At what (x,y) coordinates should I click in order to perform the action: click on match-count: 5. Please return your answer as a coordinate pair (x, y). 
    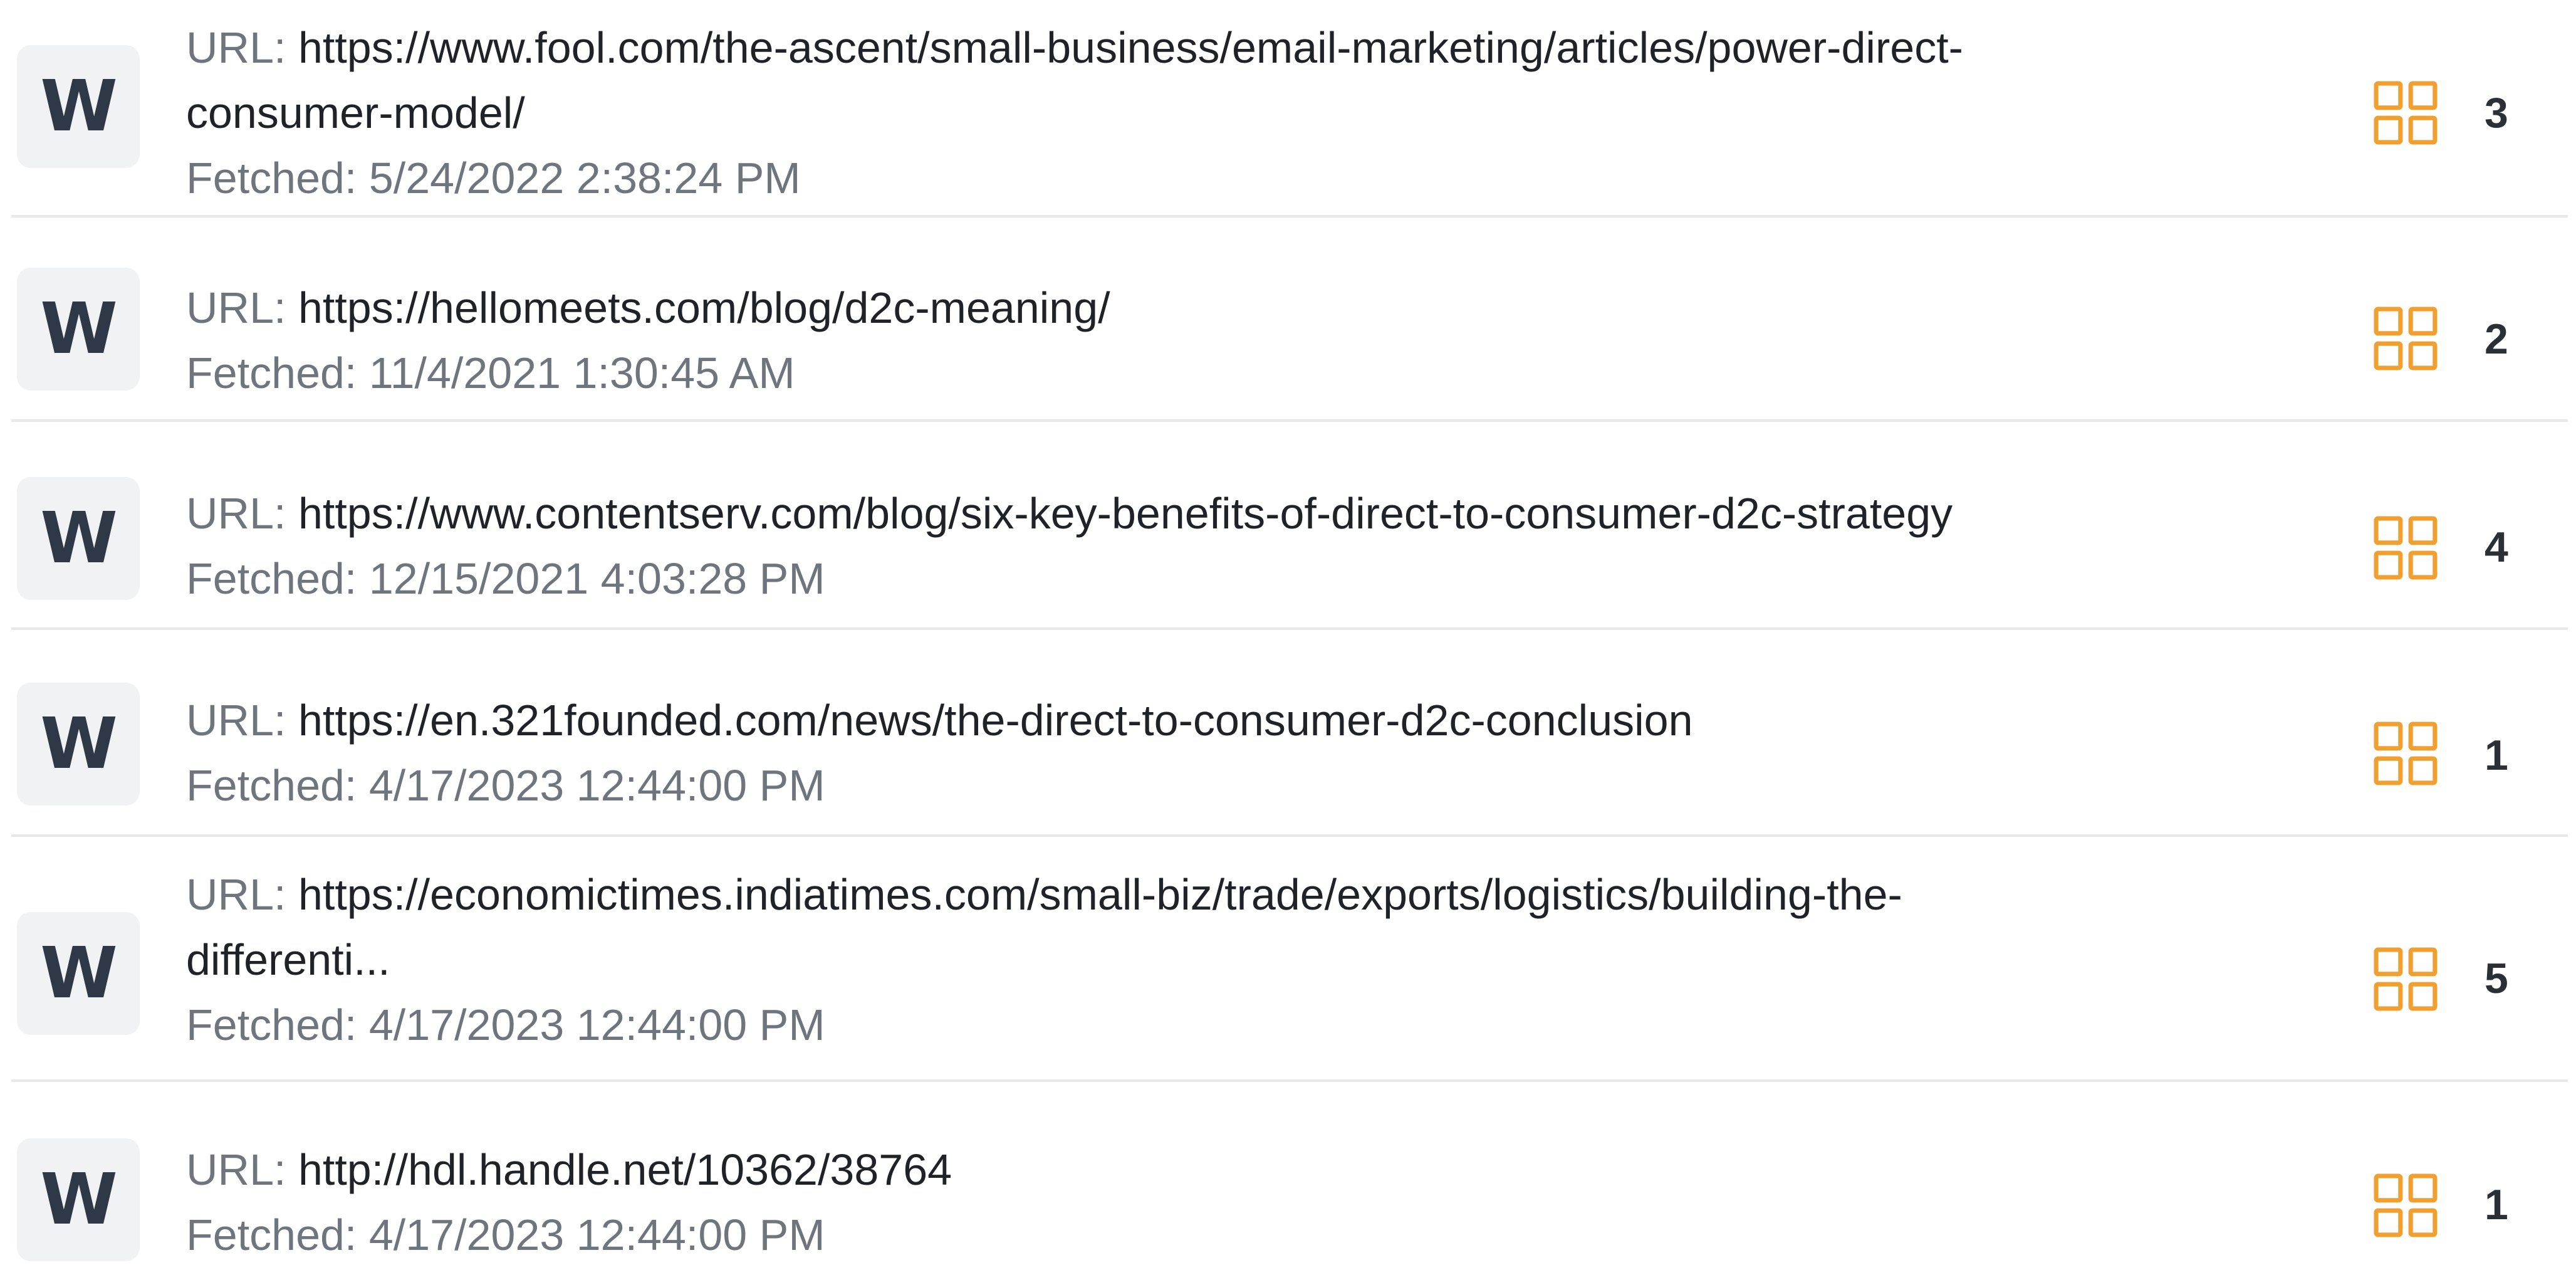
    Looking at the image, I should click on (2496, 978).